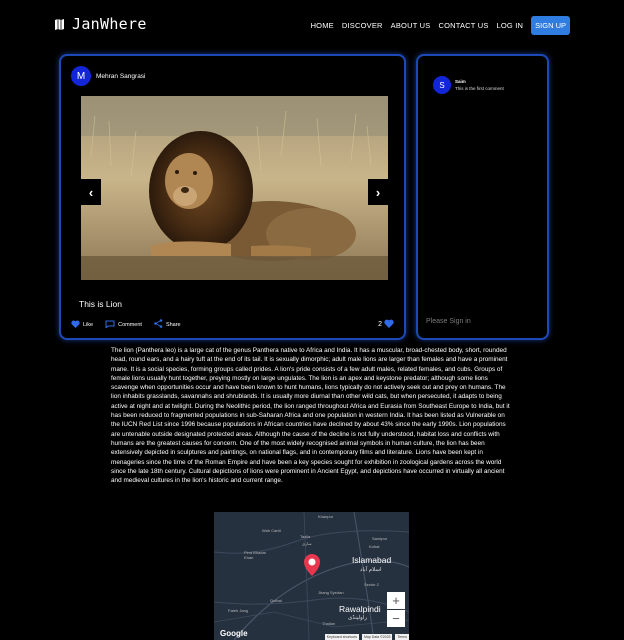  I want to click on keyboard-shortcuts-link: Keyboard shortcuts, so click(341, 637).